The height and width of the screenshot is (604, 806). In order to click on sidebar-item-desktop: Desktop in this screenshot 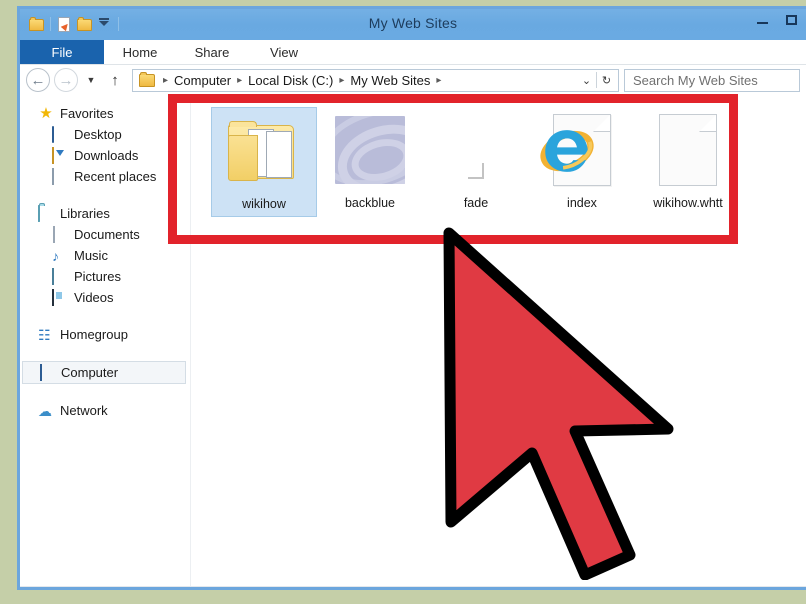, I will do `click(105, 134)`.